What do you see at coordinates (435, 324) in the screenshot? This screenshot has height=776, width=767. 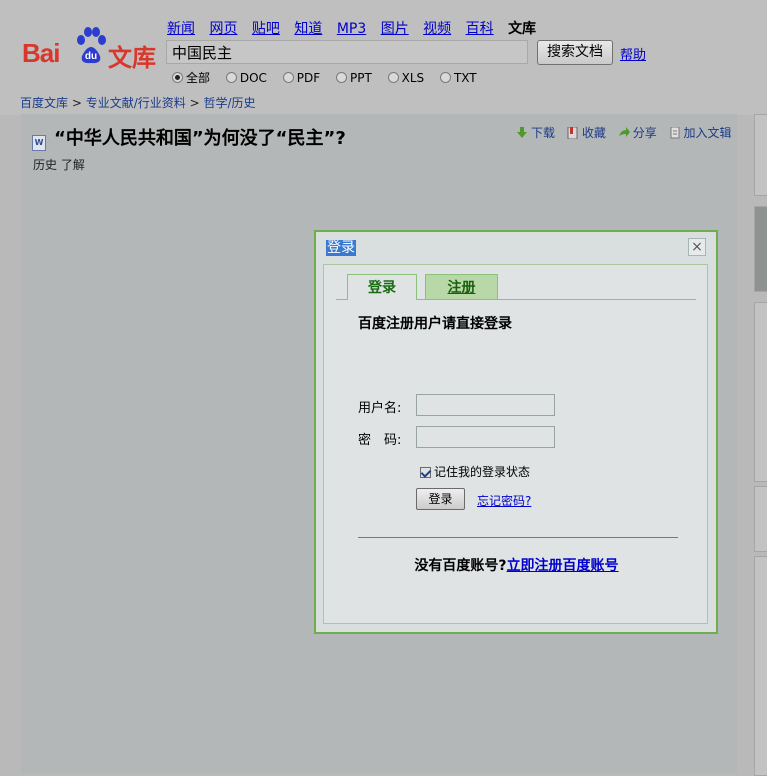 I see `login-heading: 百度注册用户请直接登录` at bounding box center [435, 324].